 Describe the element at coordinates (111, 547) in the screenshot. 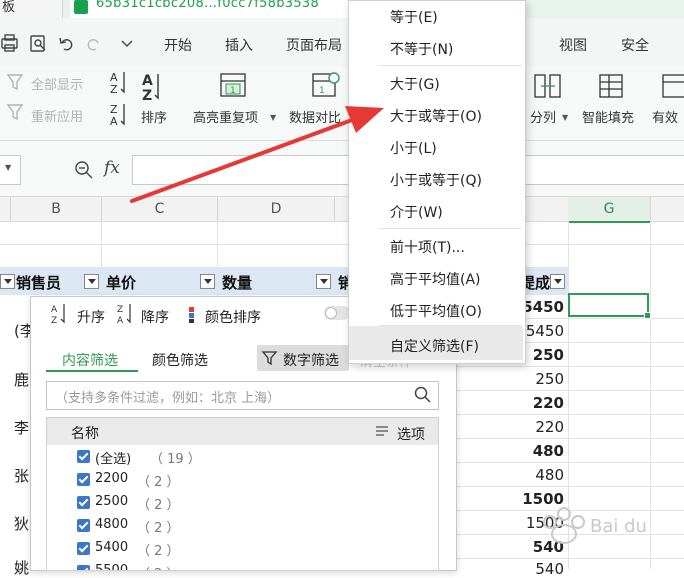

I see `list-item-label: 5400` at that location.